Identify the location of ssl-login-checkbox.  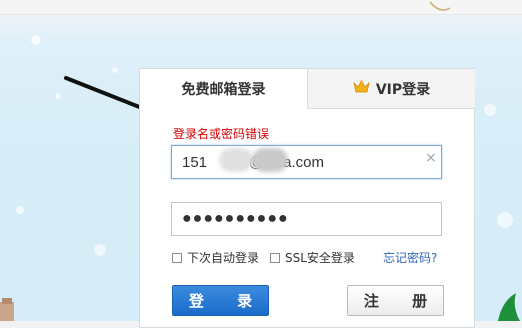
(275, 257).